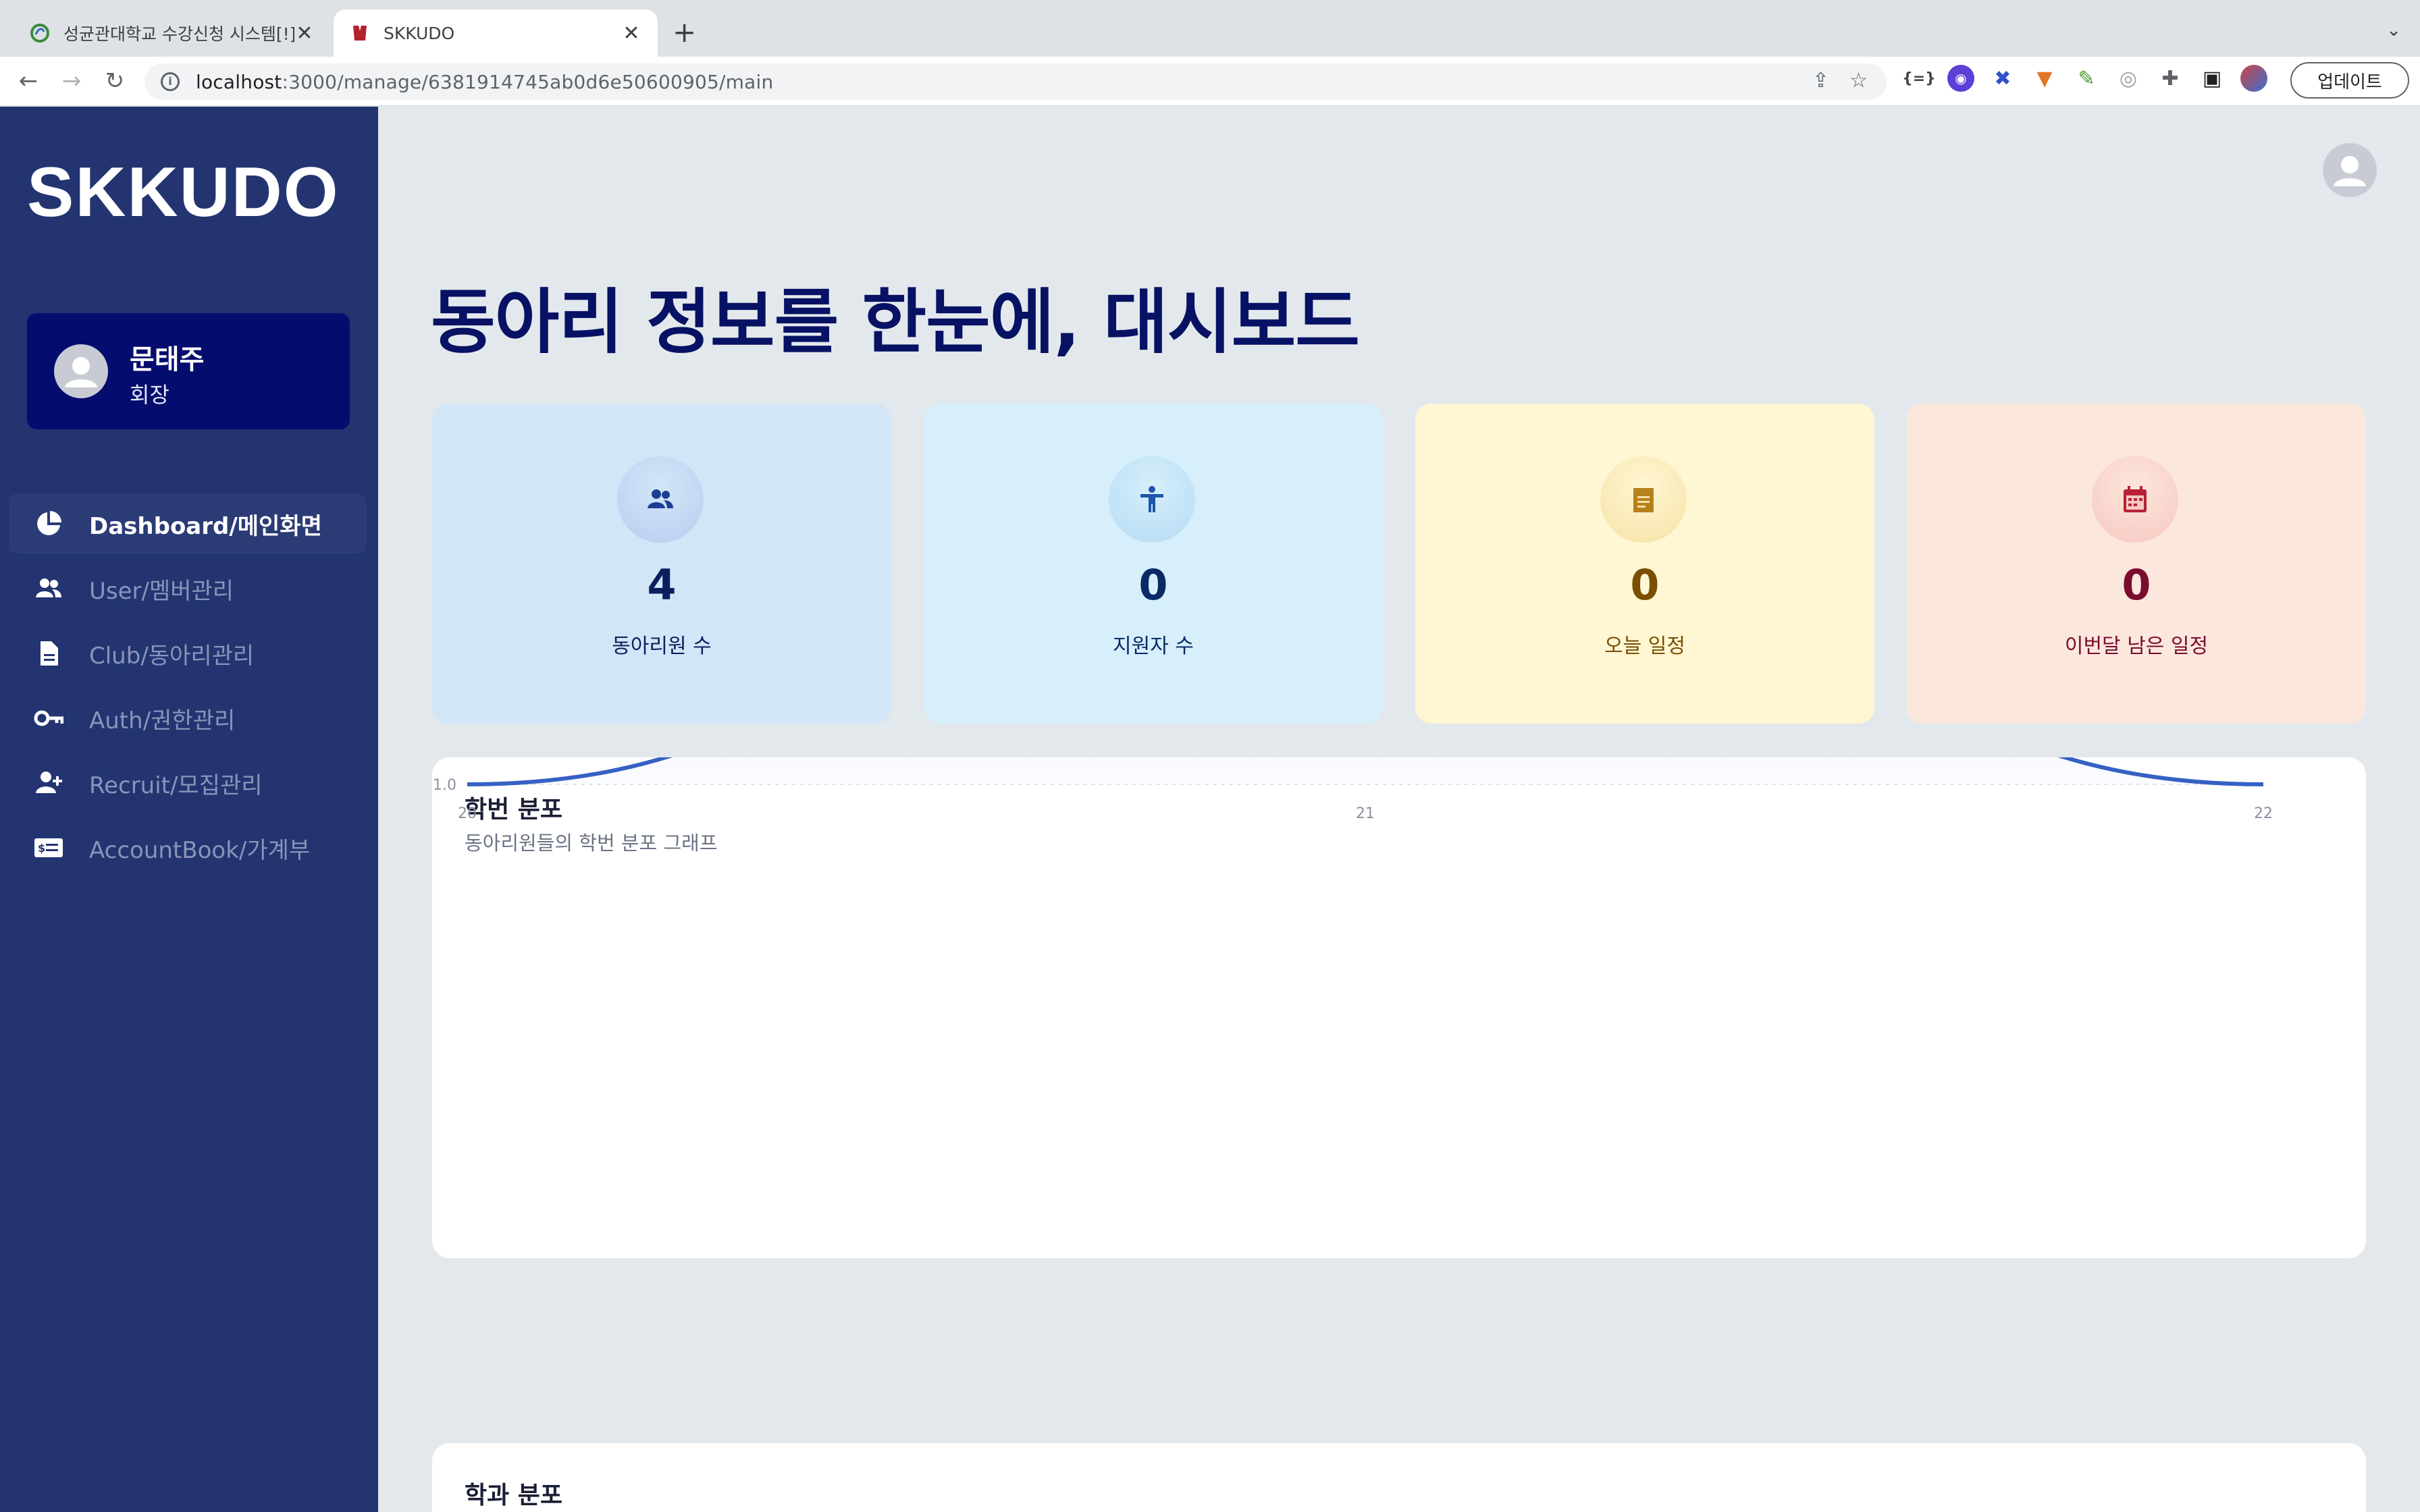  I want to click on year-distribution-chart: 1.01.21.41.61.82.02.2202122, so click(1353, 789).